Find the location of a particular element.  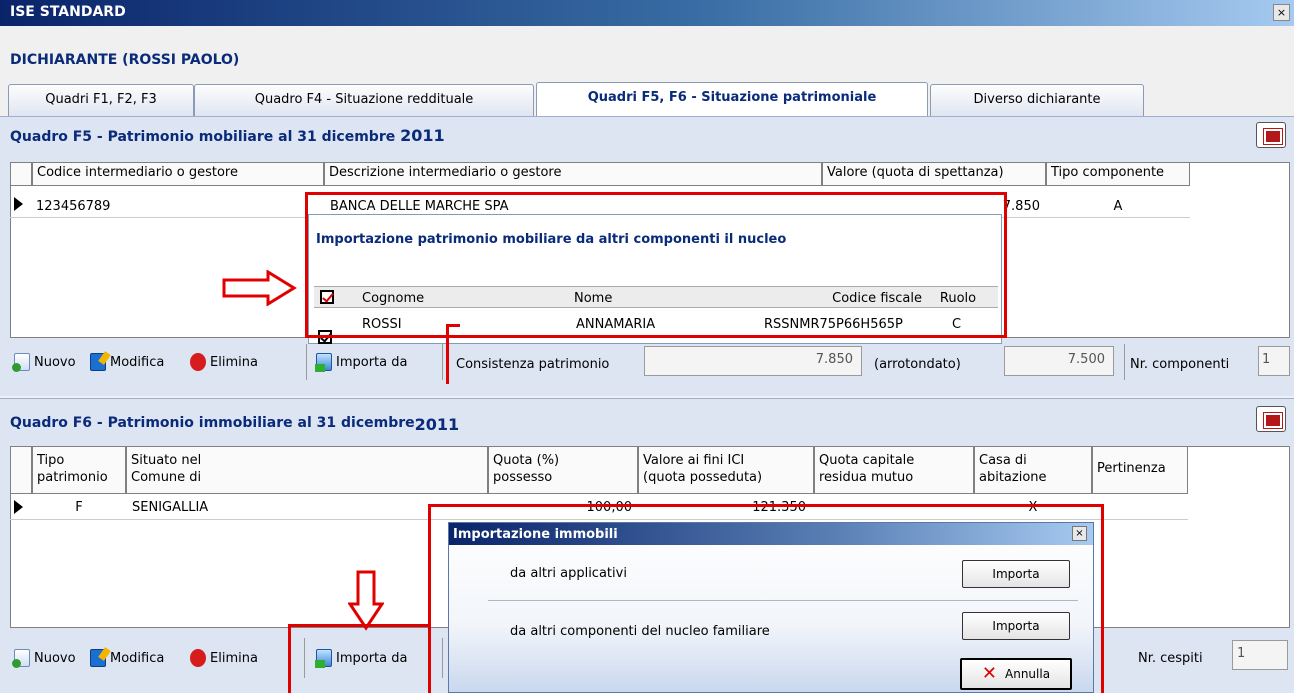

consistenza-field: 7.850 is located at coordinates (753, 361).